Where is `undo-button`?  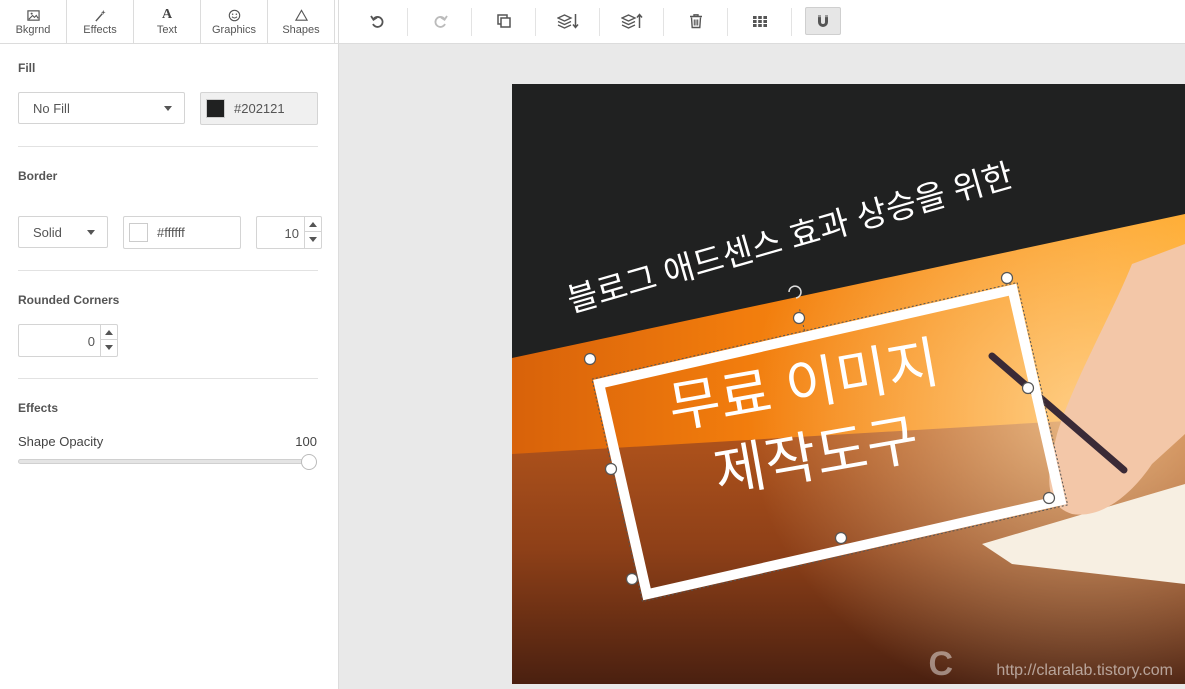 undo-button is located at coordinates (377, 21).